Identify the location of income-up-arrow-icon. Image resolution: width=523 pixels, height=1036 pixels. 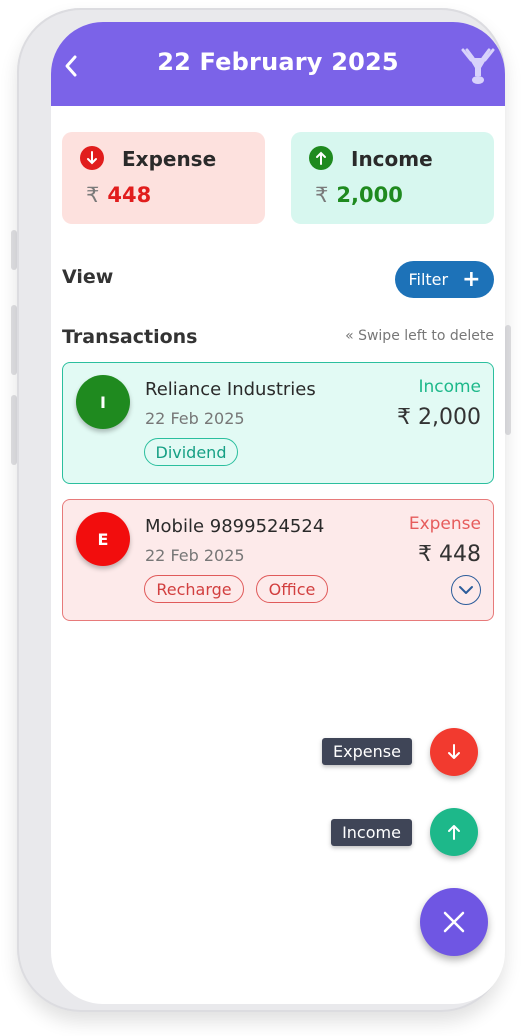
(321, 158).